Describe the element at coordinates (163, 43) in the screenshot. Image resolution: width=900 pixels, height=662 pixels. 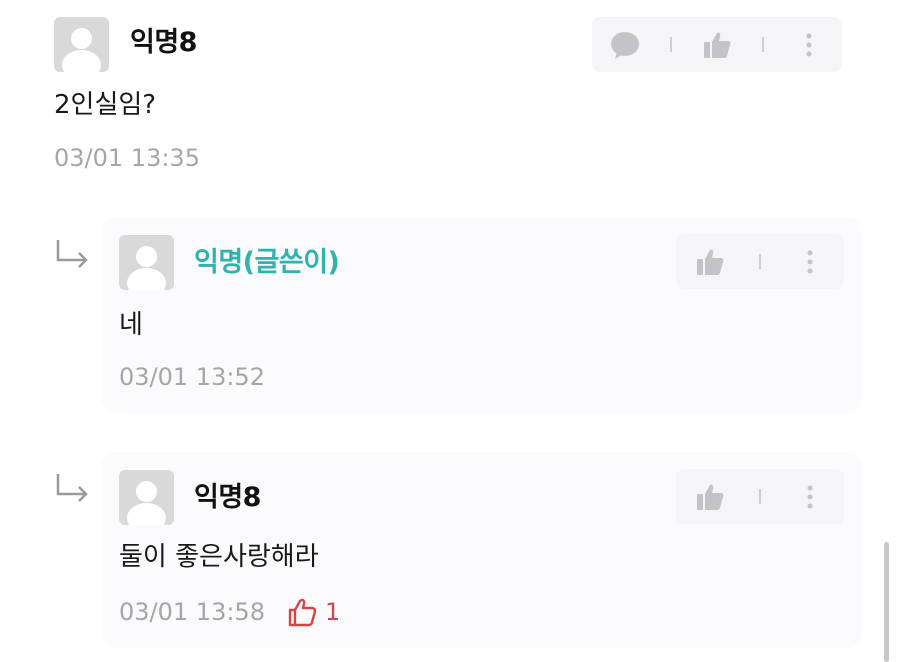
I see `comment-author: 익명8` at that location.